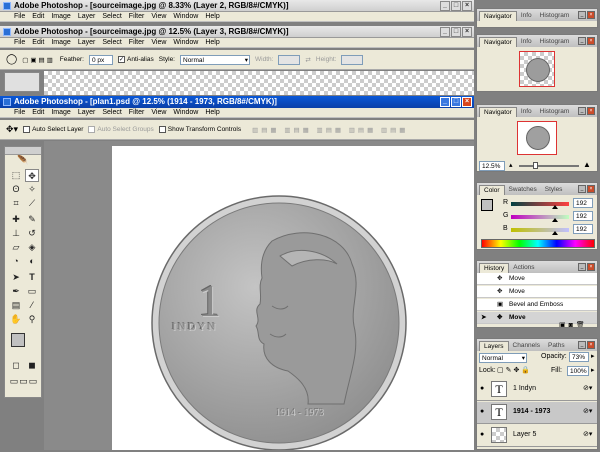 This screenshot has height=452, width=600. I want to click on auto-select-layer-checkbox: Auto Select Layer, so click(53, 129).